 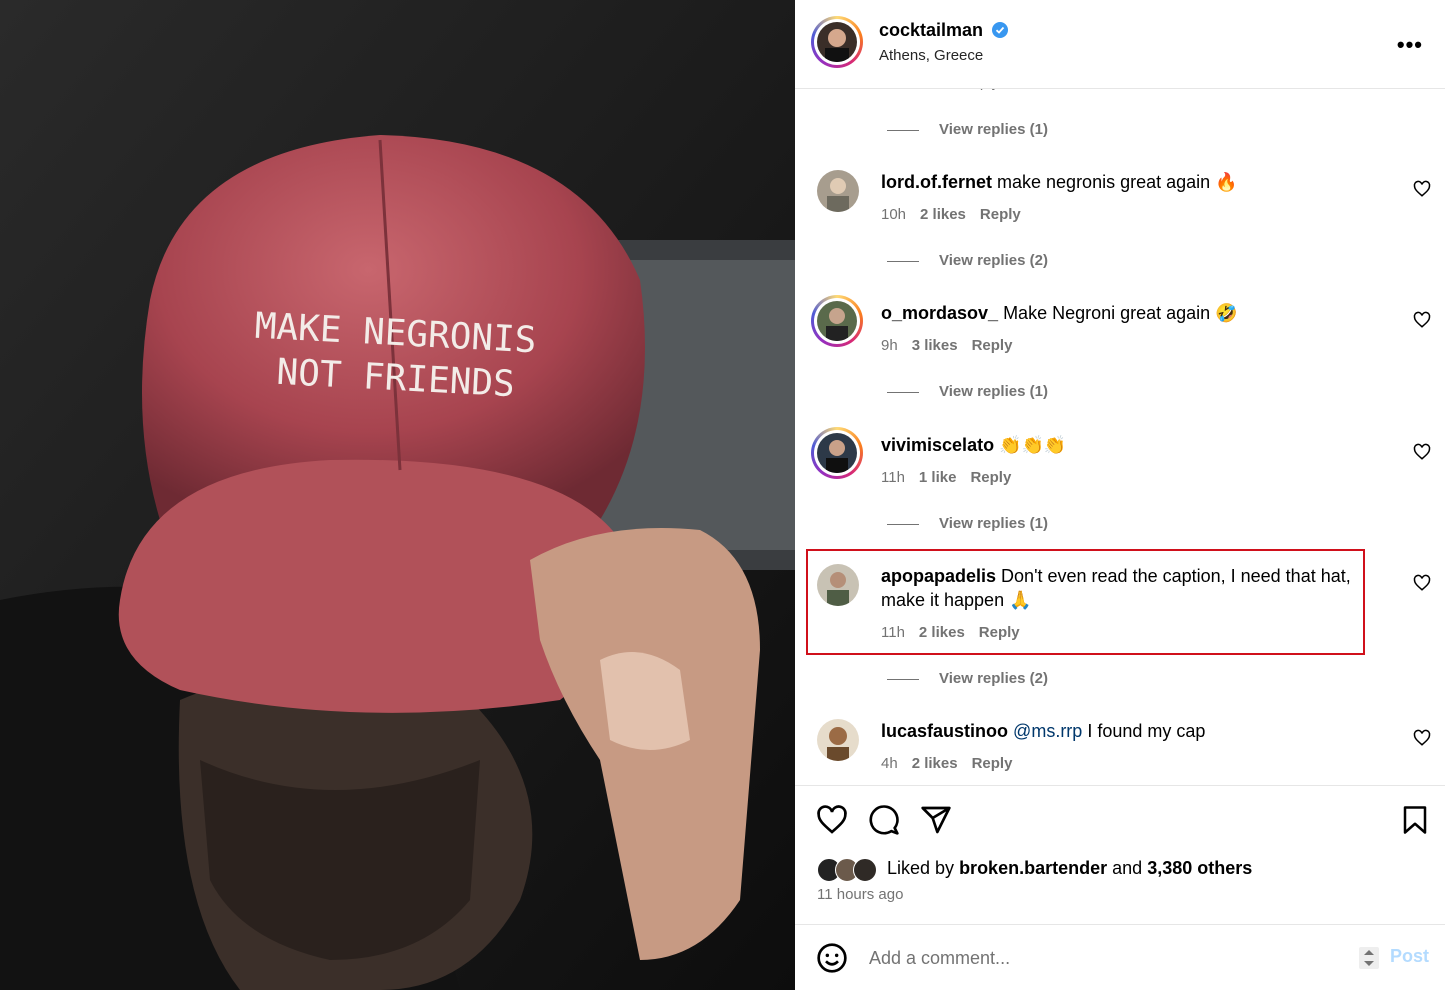 I want to click on verified-badge-icon, so click(x=999, y=32).